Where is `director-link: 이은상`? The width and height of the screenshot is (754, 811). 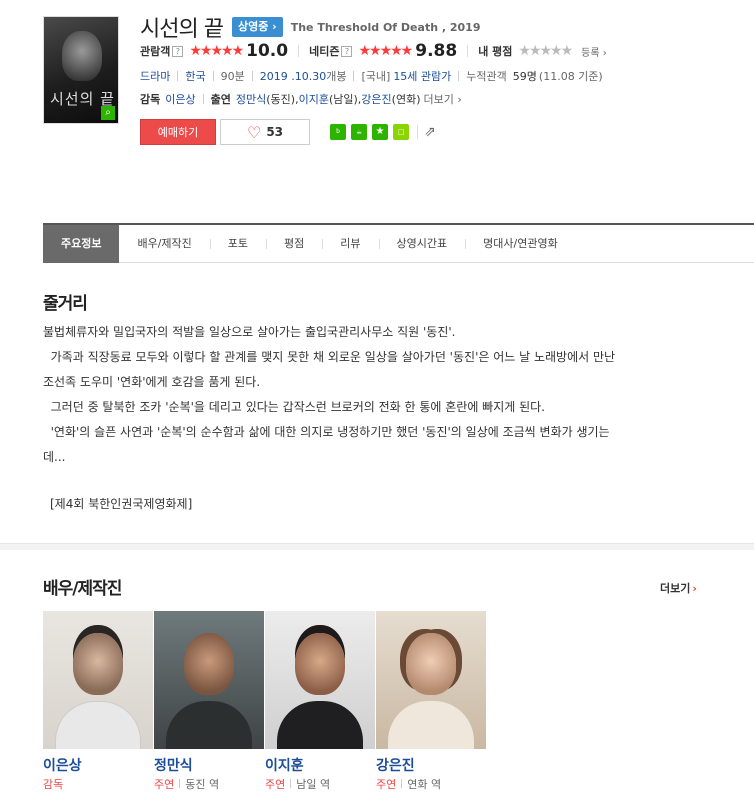 director-link: 이은상 is located at coordinates (180, 99).